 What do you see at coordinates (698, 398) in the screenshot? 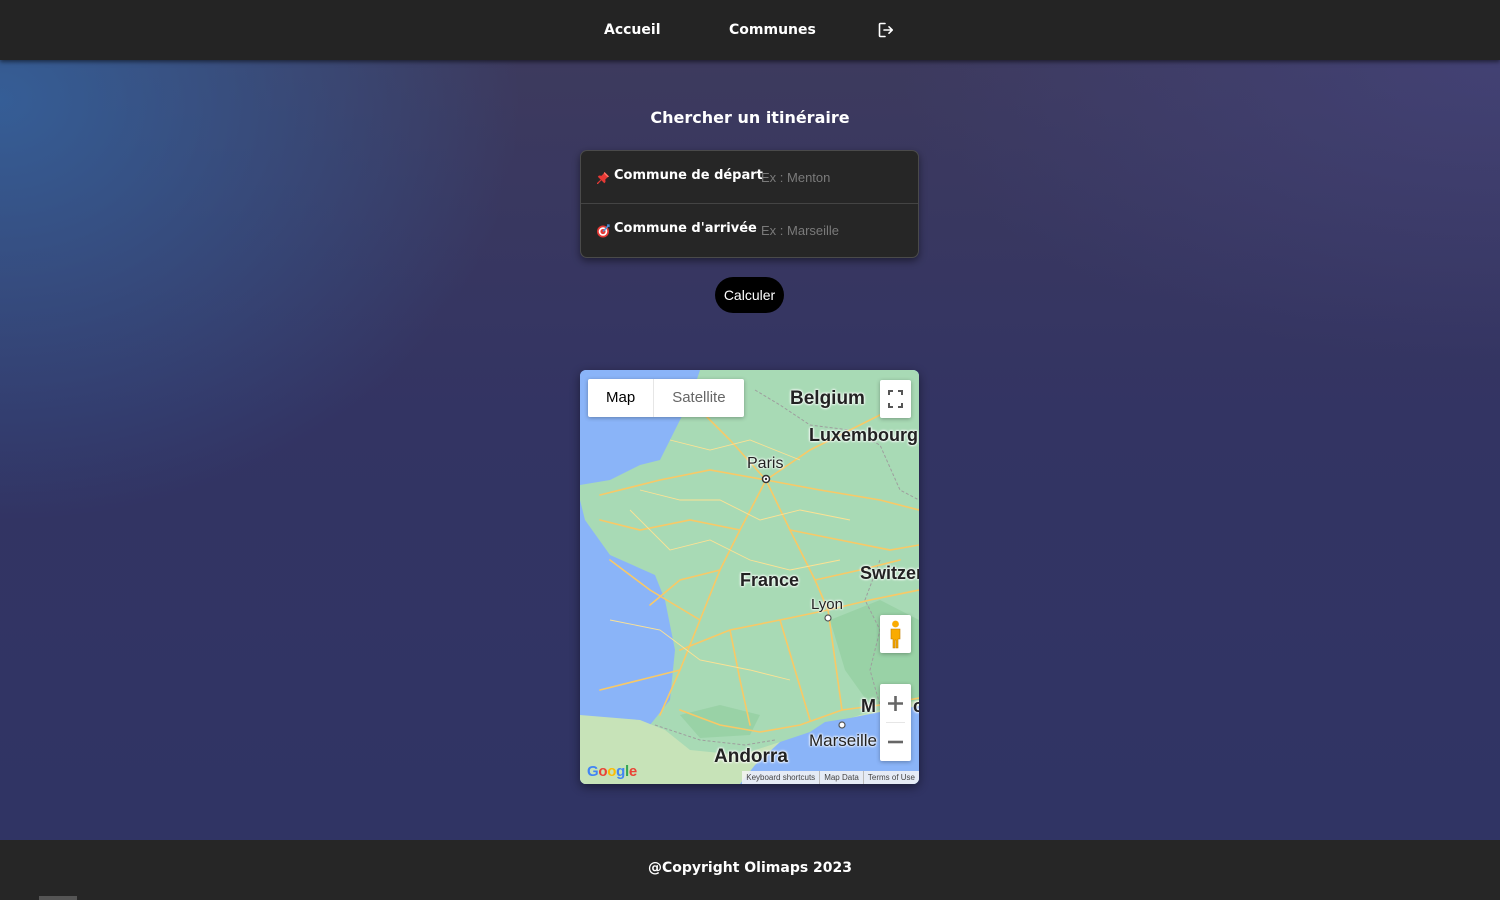
I see `map-type-satellite: Satellite` at bounding box center [698, 398].